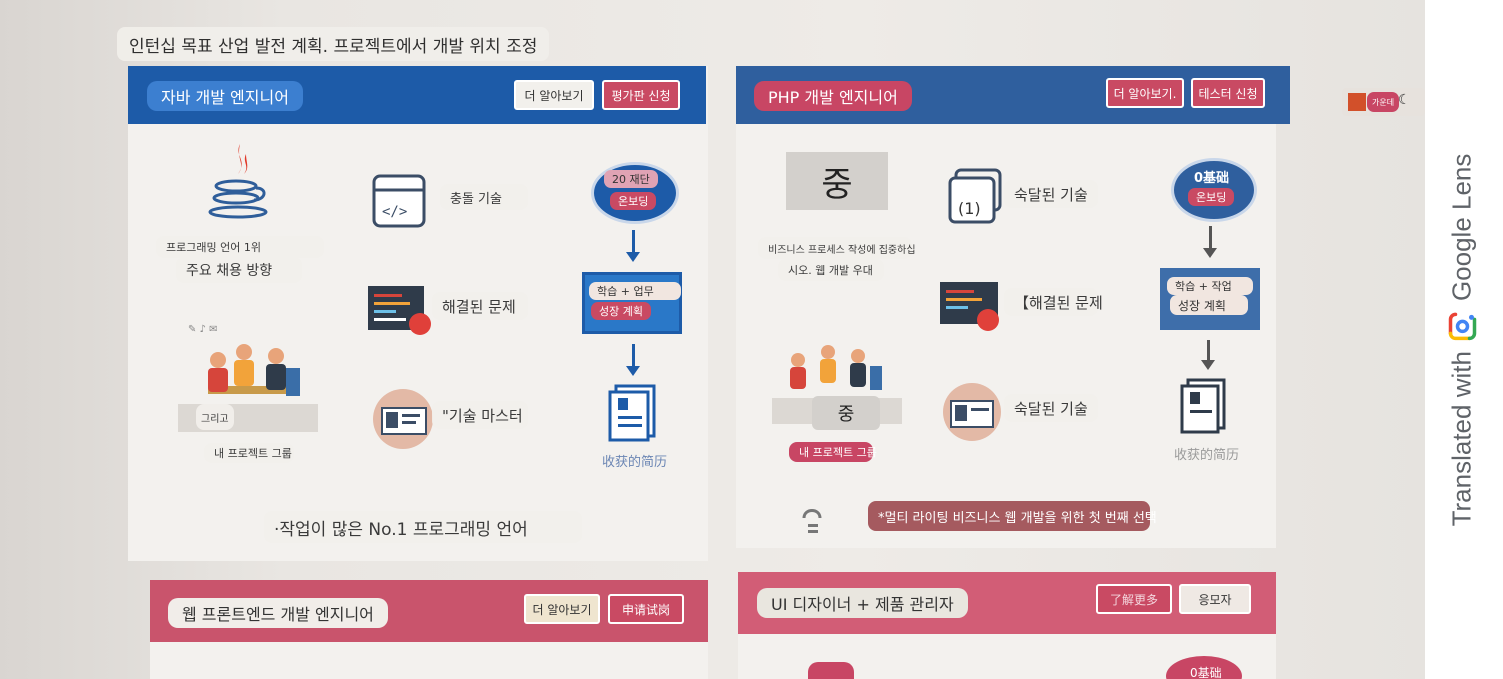 The width and height of the screenshot is (1503, 679). I want to click on java-rank-line: 프로그래밍 언어 1위, so click(240, 247).